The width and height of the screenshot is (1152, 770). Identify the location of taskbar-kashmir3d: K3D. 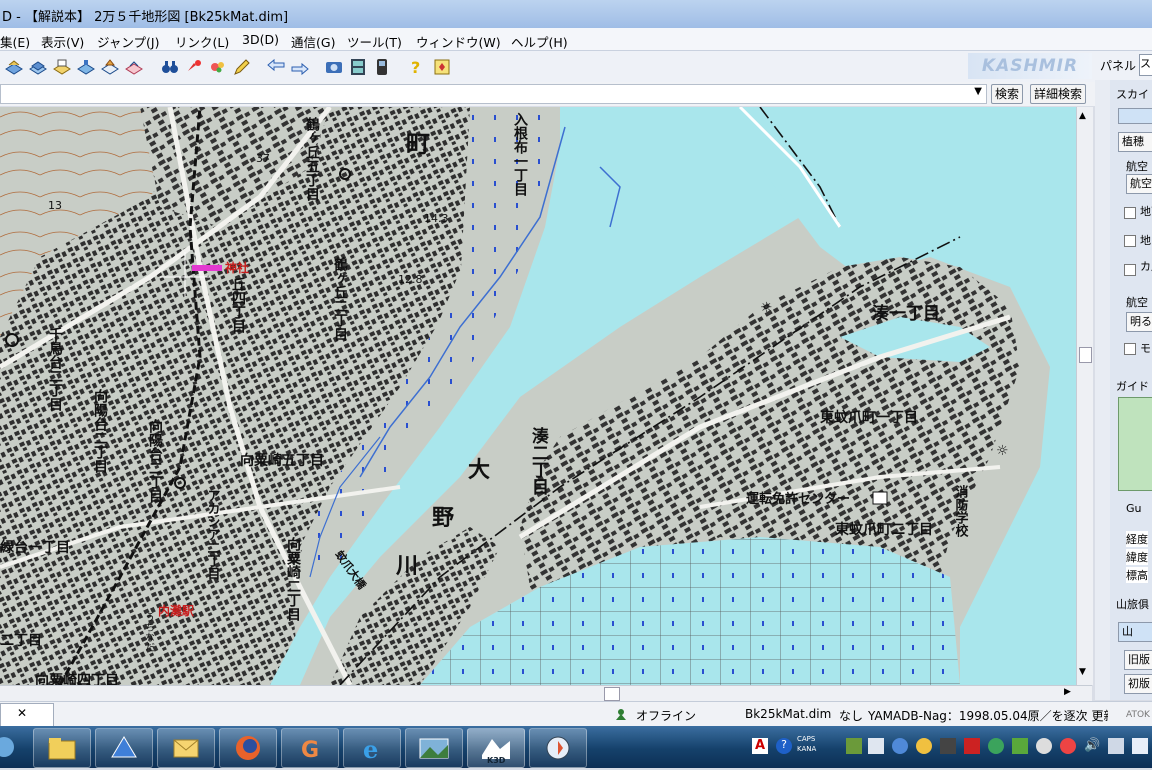
(496, 748).